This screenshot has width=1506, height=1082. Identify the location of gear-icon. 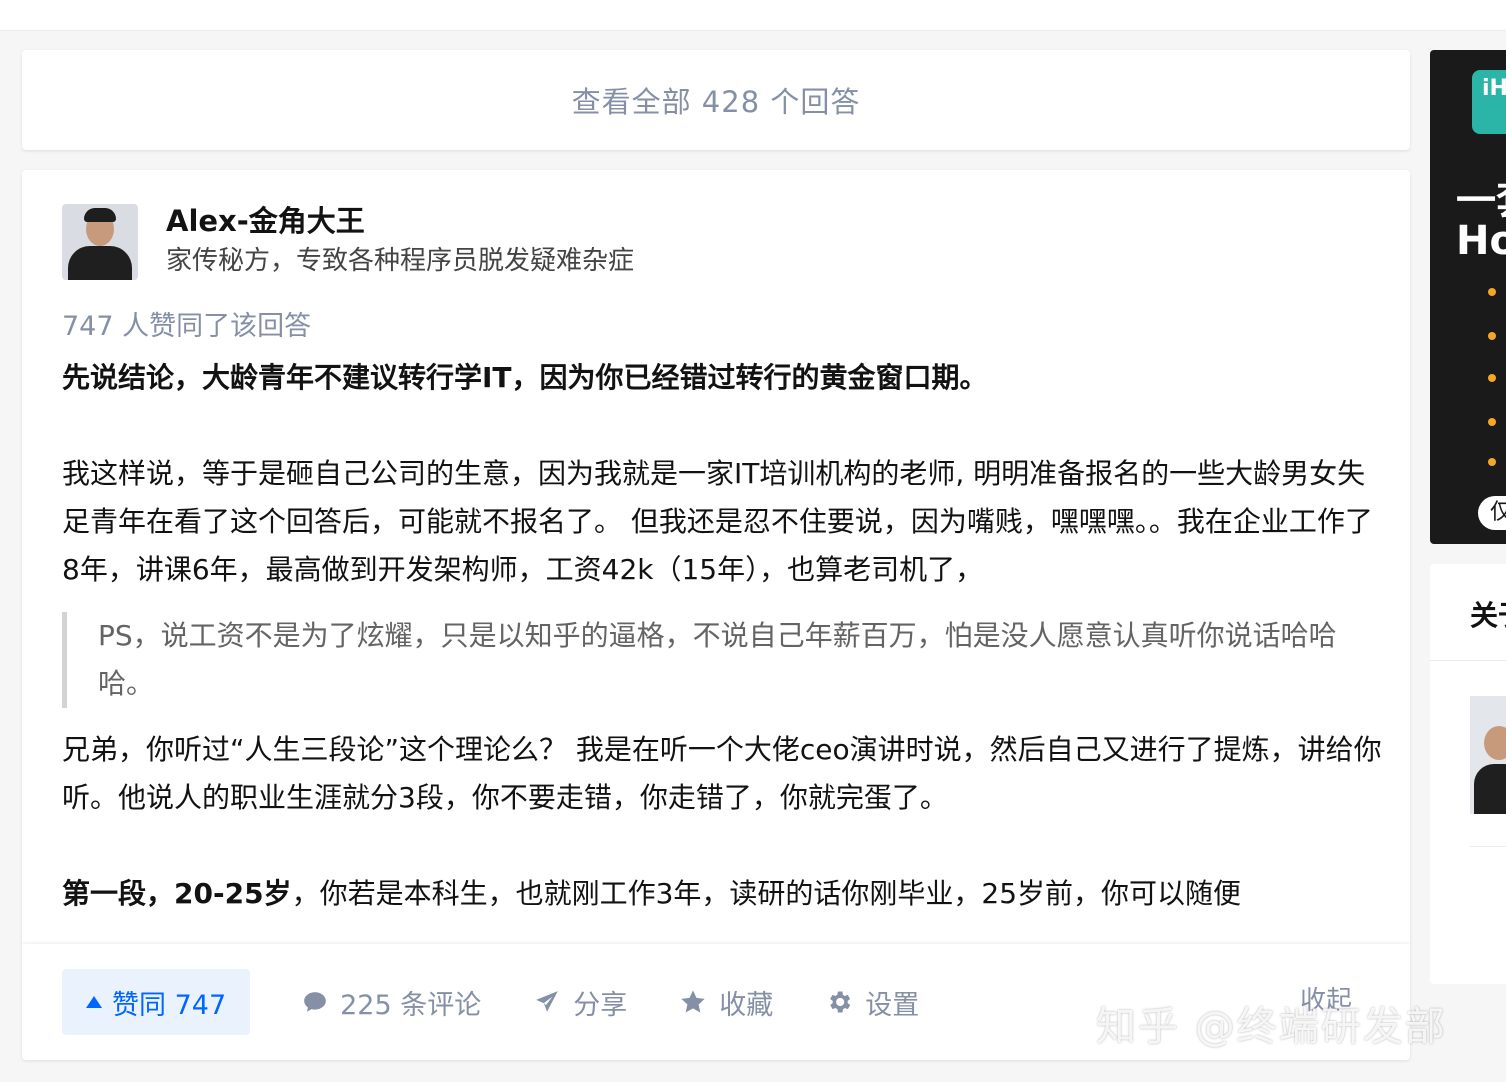
(840, 1002).